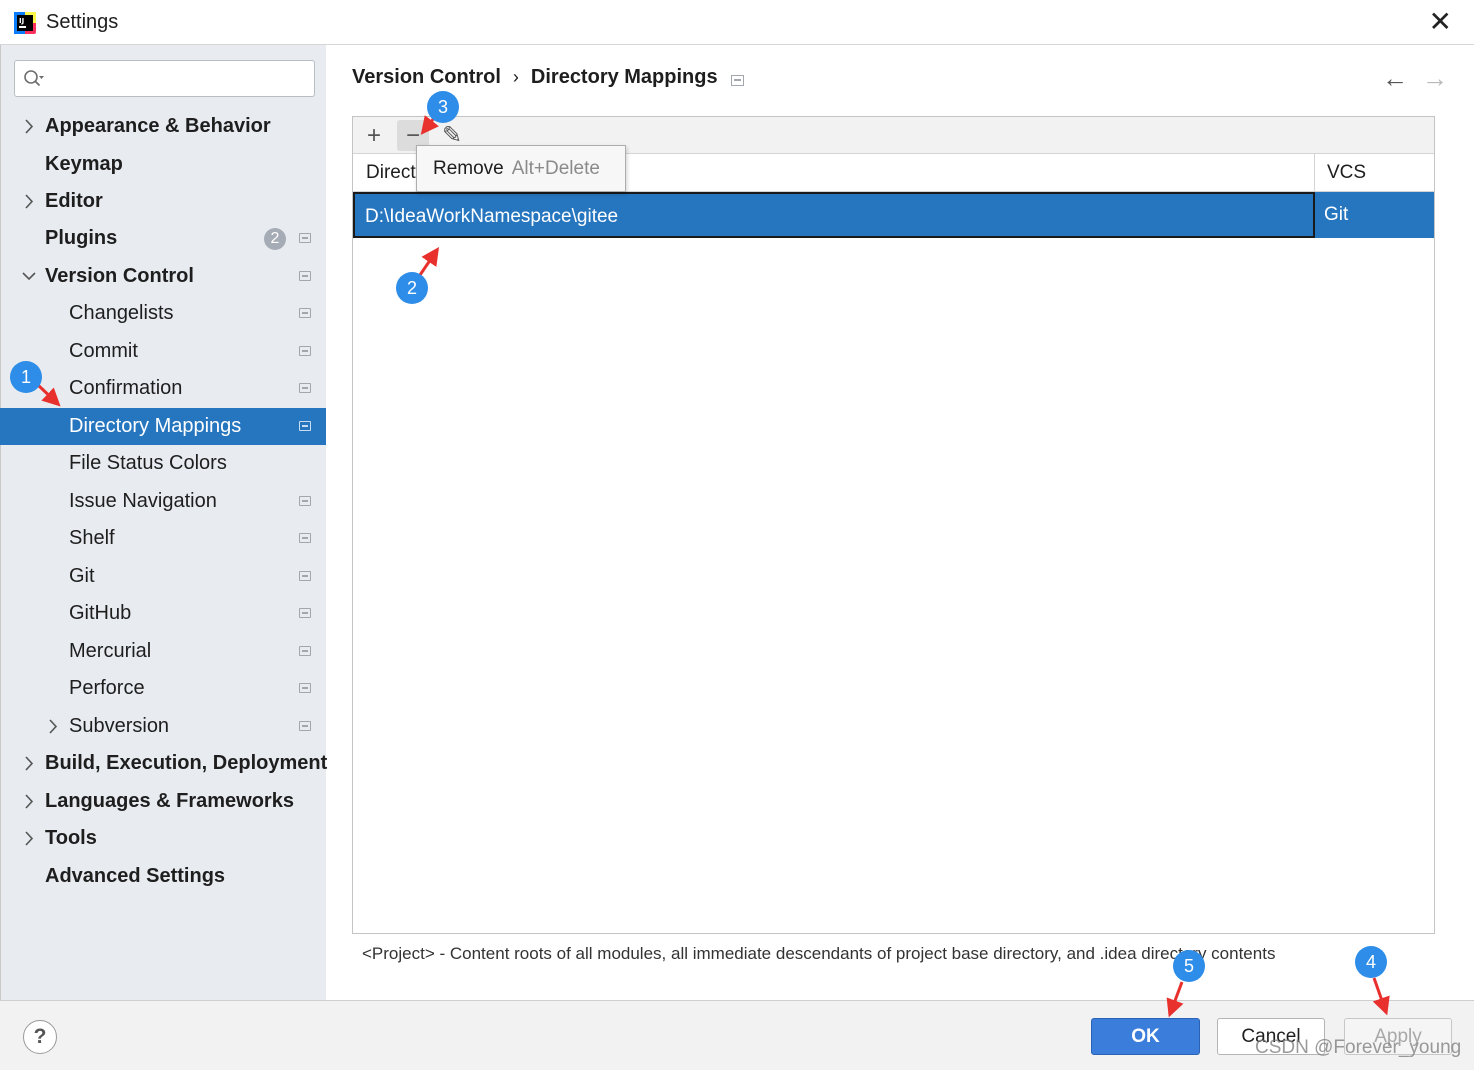 Image resolution: width=1474 pixels, height=1070 pixels. What do you see at coordinates (110, 651) in the screenshot?
I see `sidebar-item-label: Mercurial` at bounding box center [110, 651].